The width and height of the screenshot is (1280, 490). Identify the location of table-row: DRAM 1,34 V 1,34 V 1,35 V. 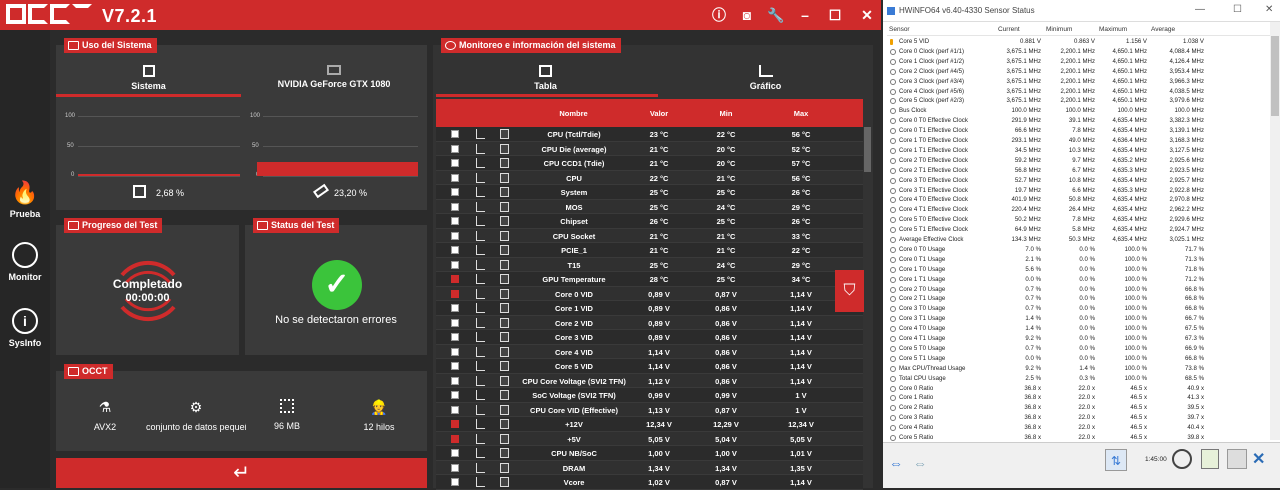
(649, 467).